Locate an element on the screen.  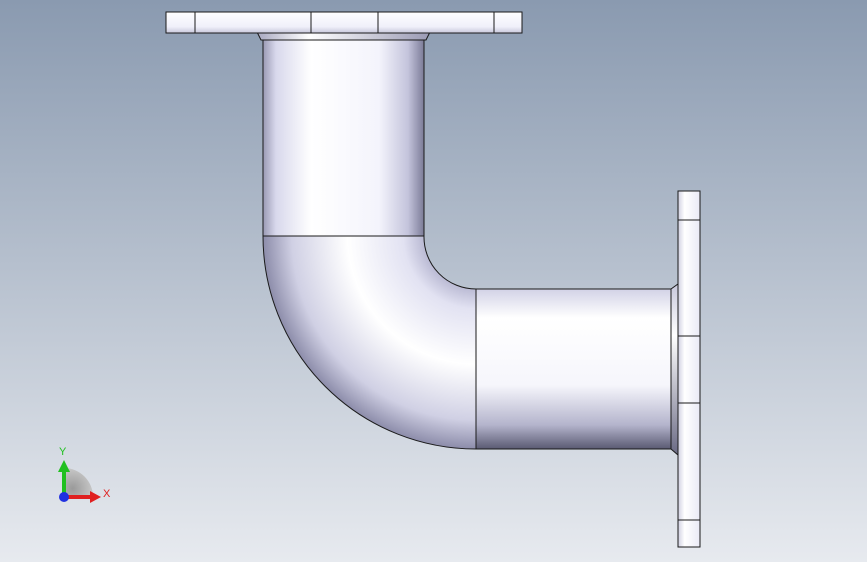
right-flange-neck is located at coordinates (674, 370).